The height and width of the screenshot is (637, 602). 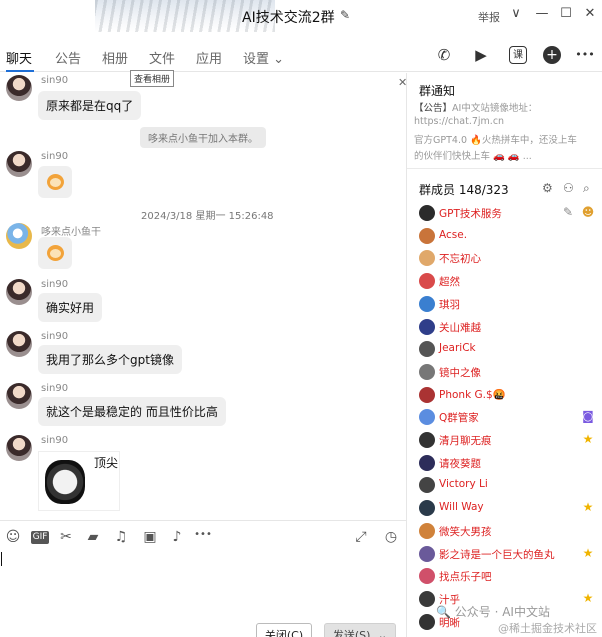 I want to click on tab-files: 文件, so click(x=162, y=57).